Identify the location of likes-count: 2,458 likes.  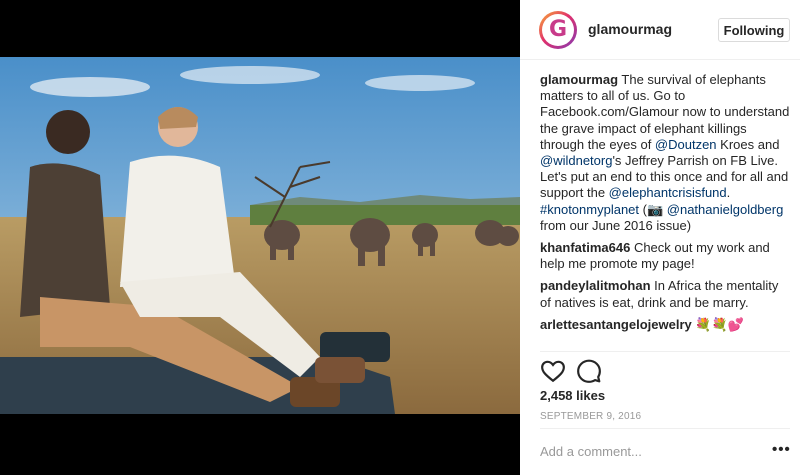
(572, 395).